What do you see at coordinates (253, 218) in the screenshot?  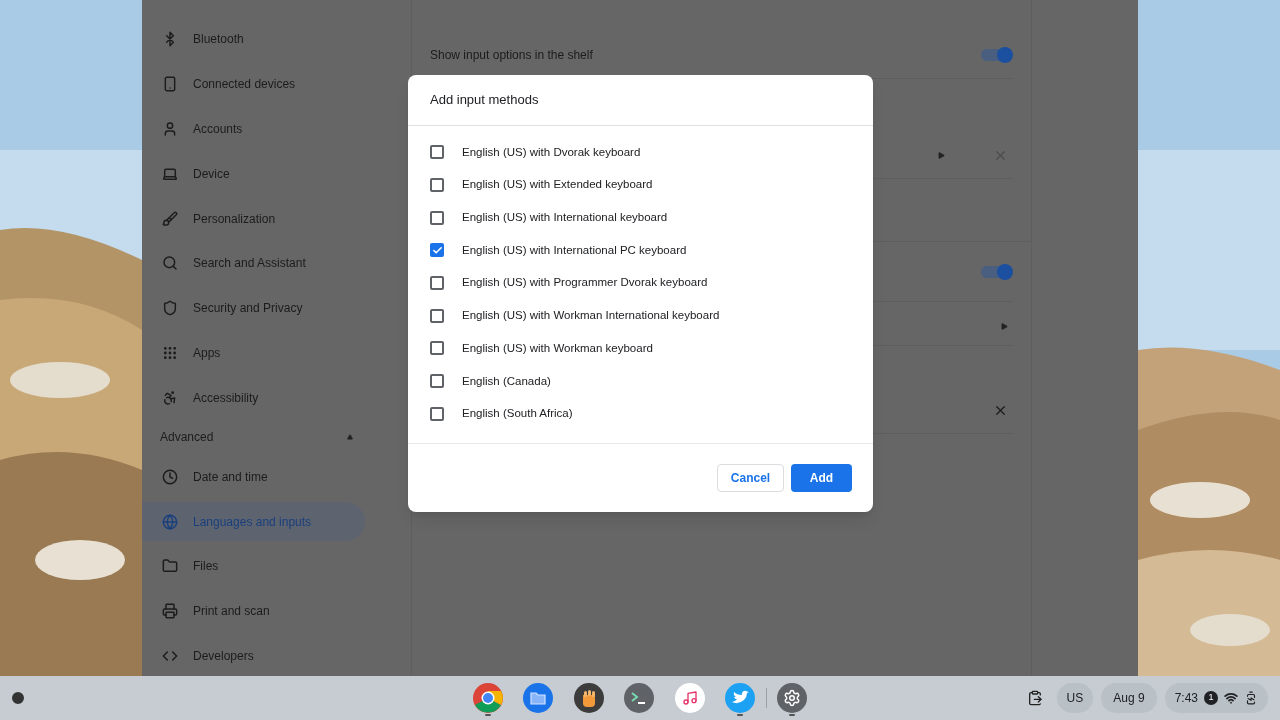 I see `sidebar-item: Personalization` at bounding box center [253, 218].